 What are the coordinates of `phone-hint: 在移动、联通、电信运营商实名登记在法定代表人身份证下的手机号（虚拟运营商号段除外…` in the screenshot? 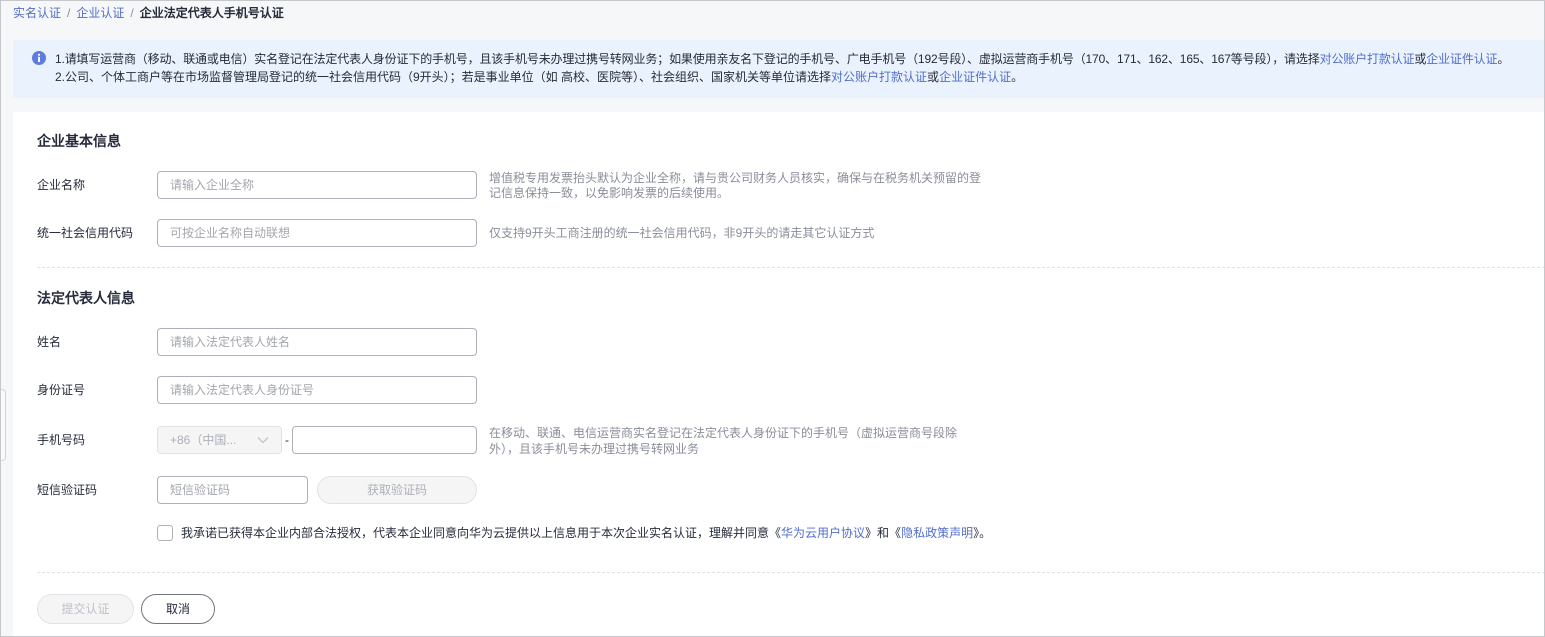 It's located at (723, 441).